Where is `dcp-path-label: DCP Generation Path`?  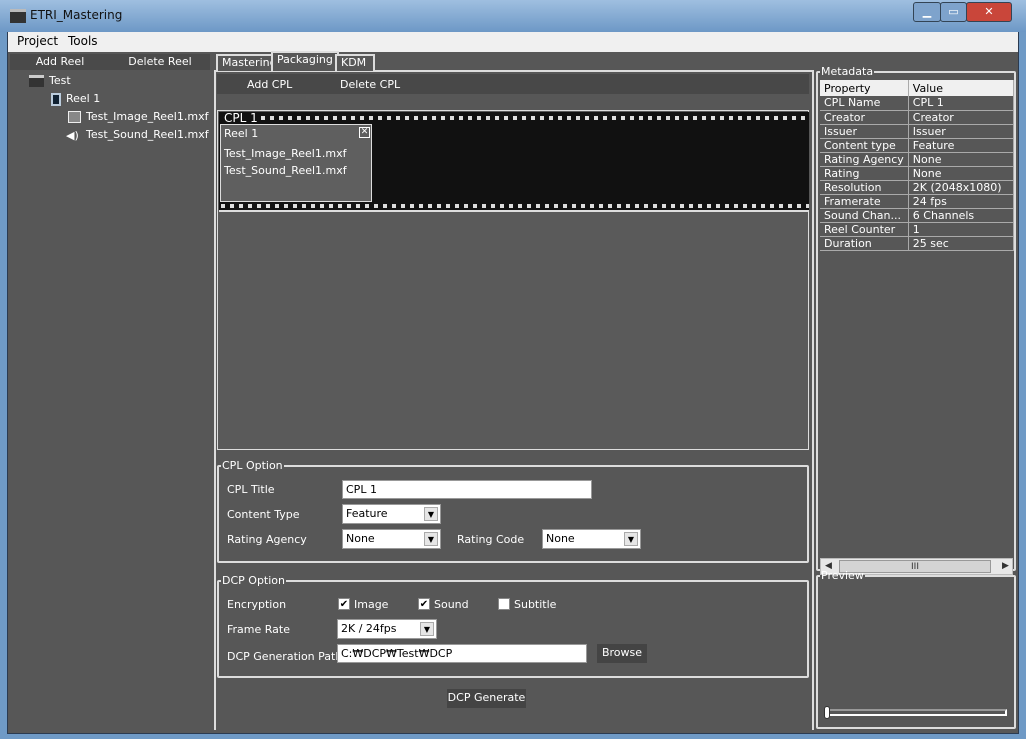
dcp-path-label: DCP Generation Path is located at coordinates (285, 656).